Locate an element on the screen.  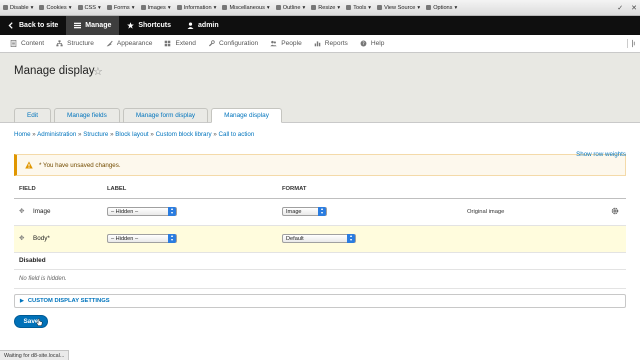
shortcuts-tab: Shortcuts is located at coordinates (149, 25).